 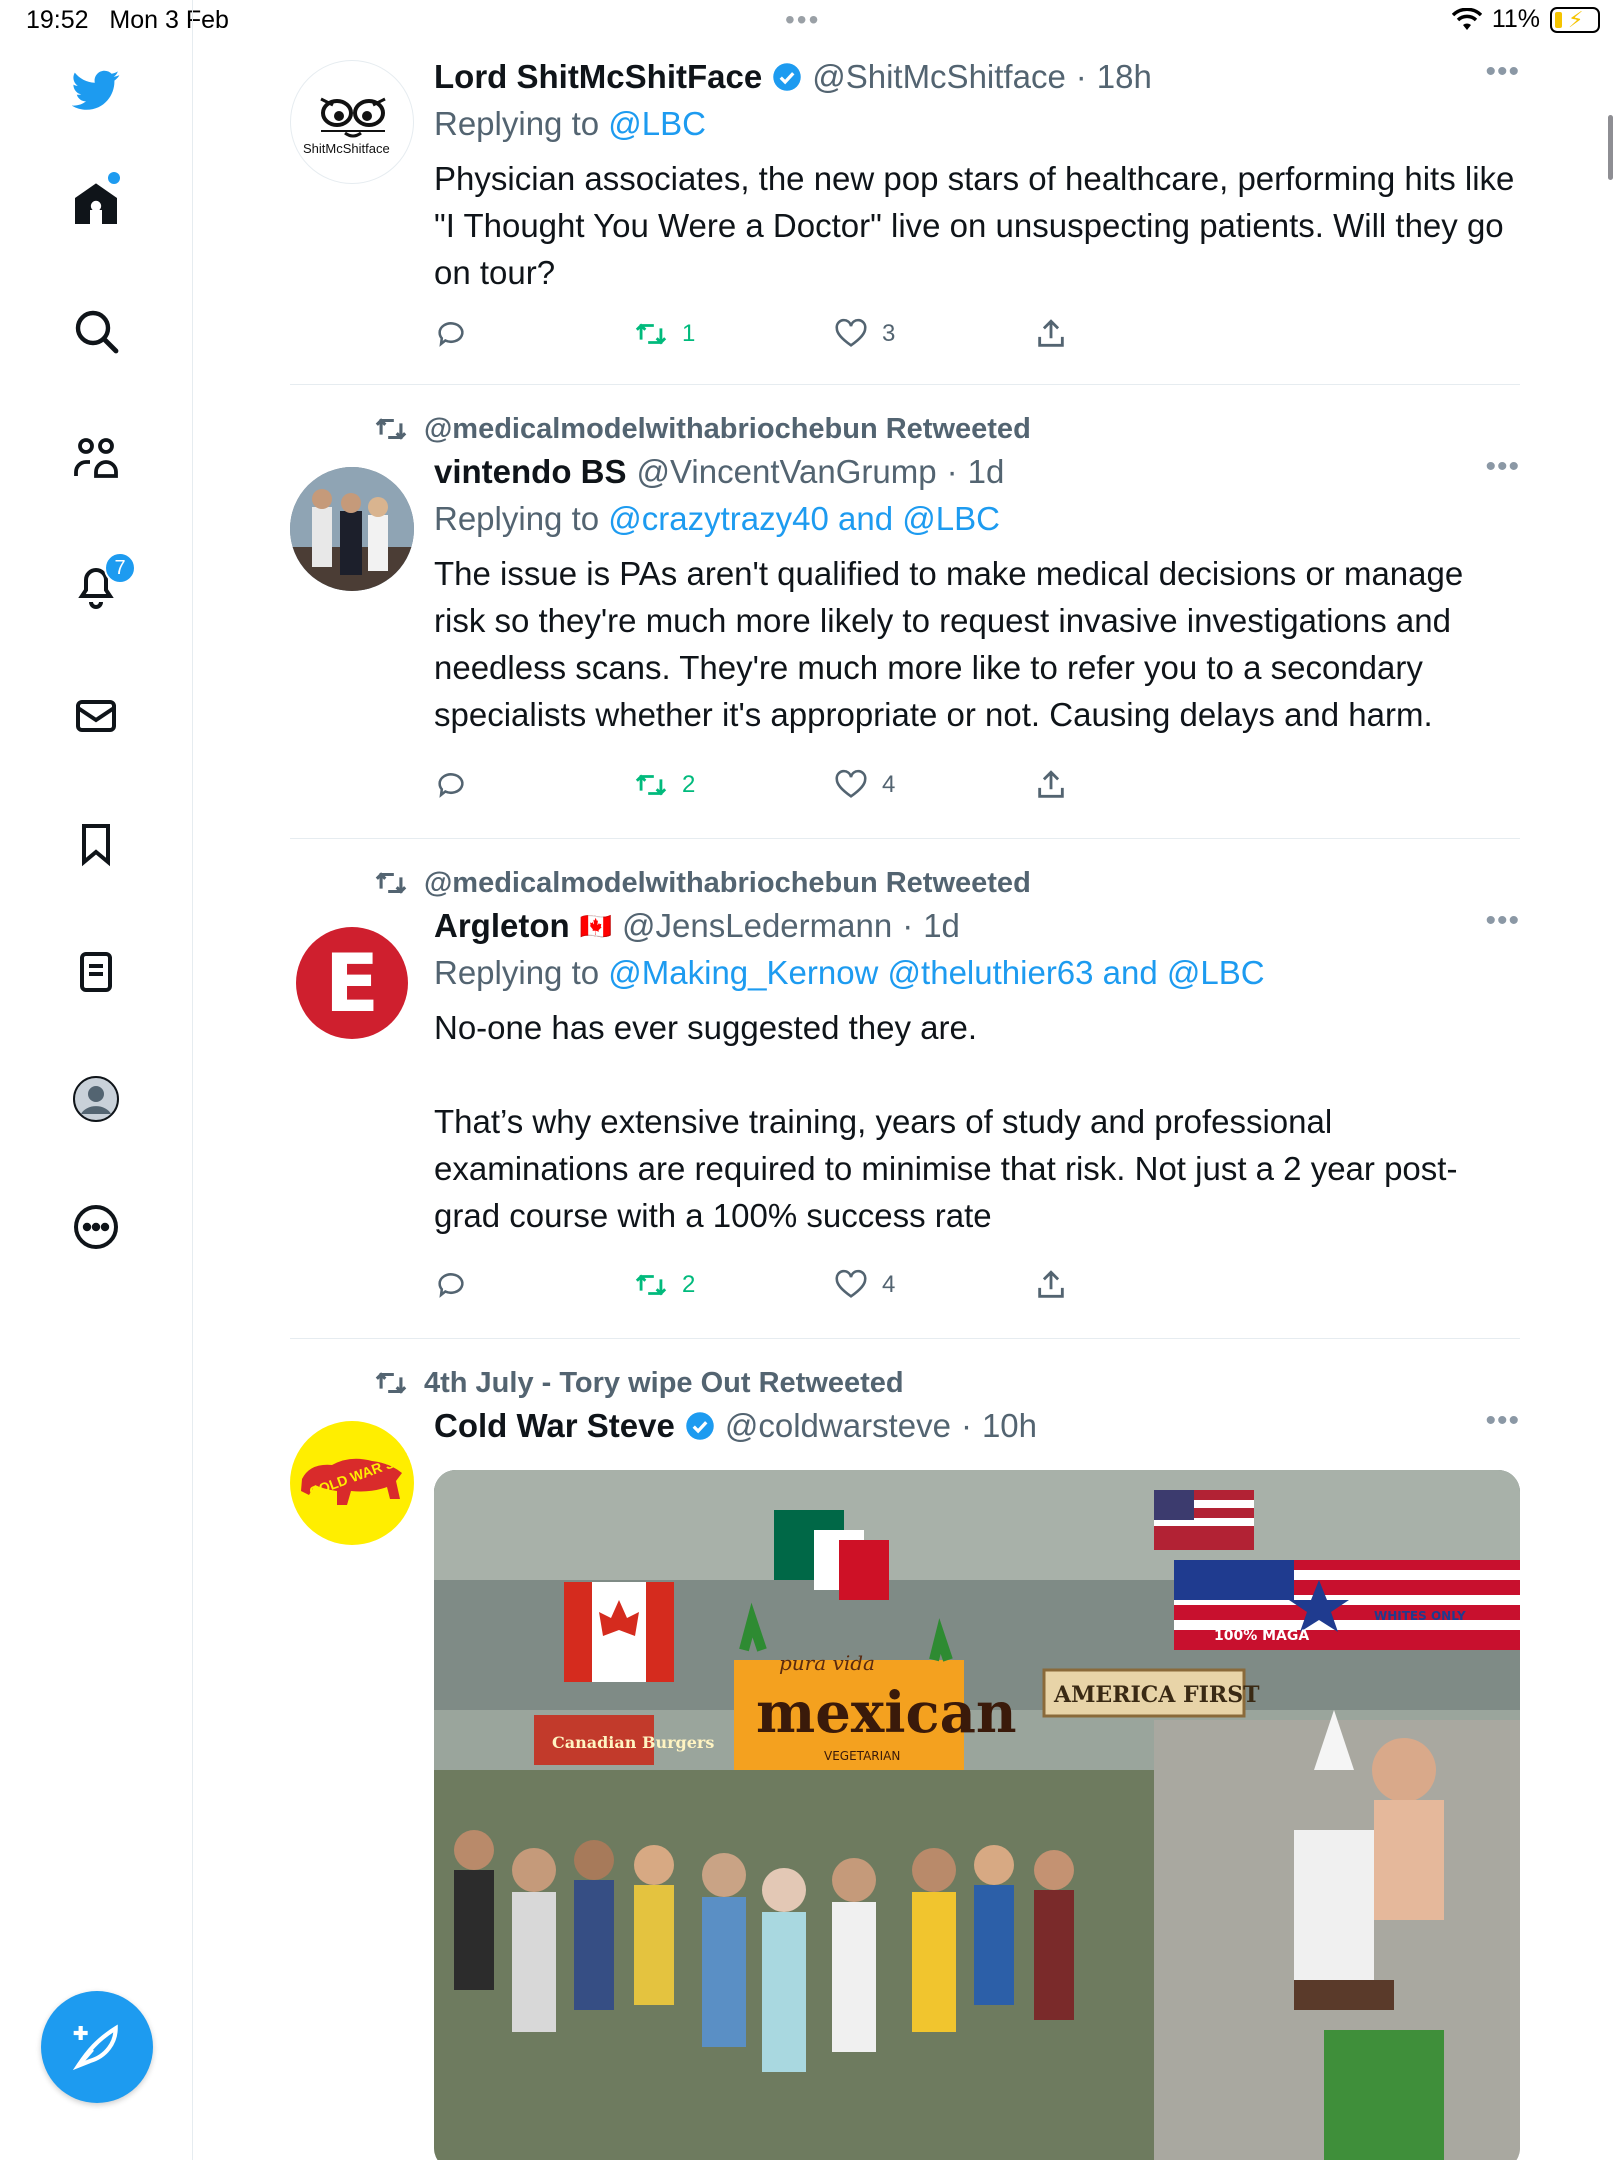 I want to click on retweeted-by: 4th July - Tory wipe Out Retweeted, so click(x=664, y=1383).